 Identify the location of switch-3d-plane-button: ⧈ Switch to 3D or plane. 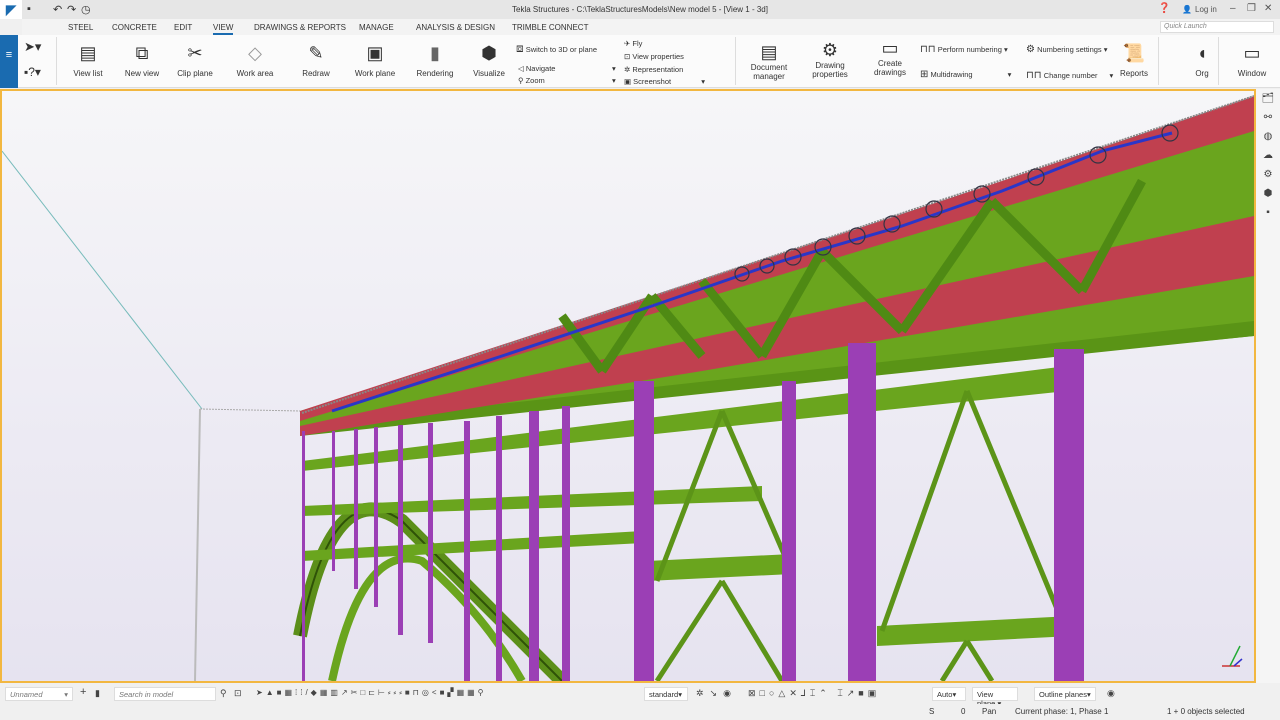
(556, 48).